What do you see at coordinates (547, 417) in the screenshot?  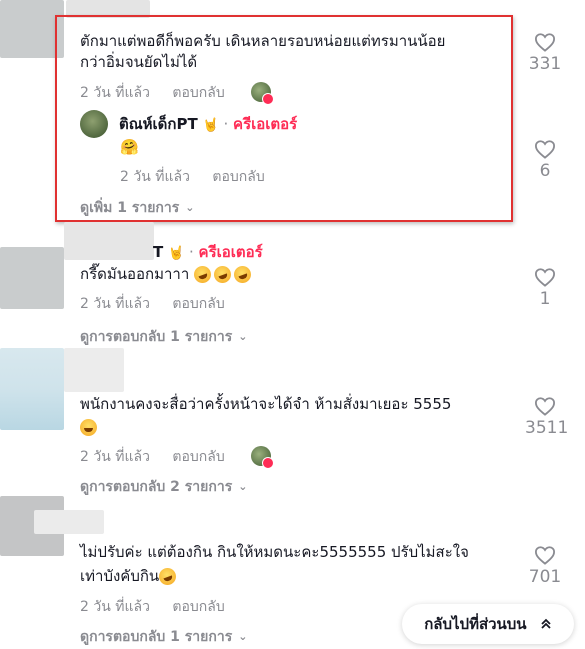 I see `like-button: 3511` at bounding box center [547, 417].